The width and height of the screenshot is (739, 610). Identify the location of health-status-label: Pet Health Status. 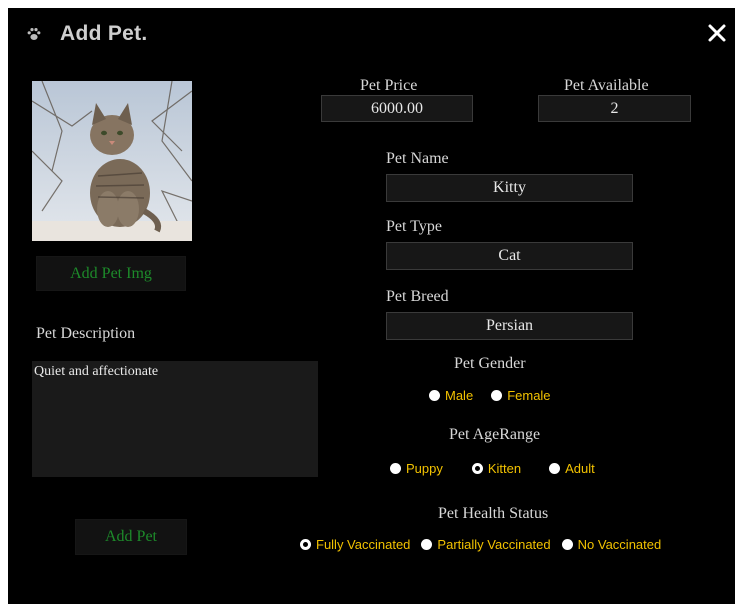
(493, 513).